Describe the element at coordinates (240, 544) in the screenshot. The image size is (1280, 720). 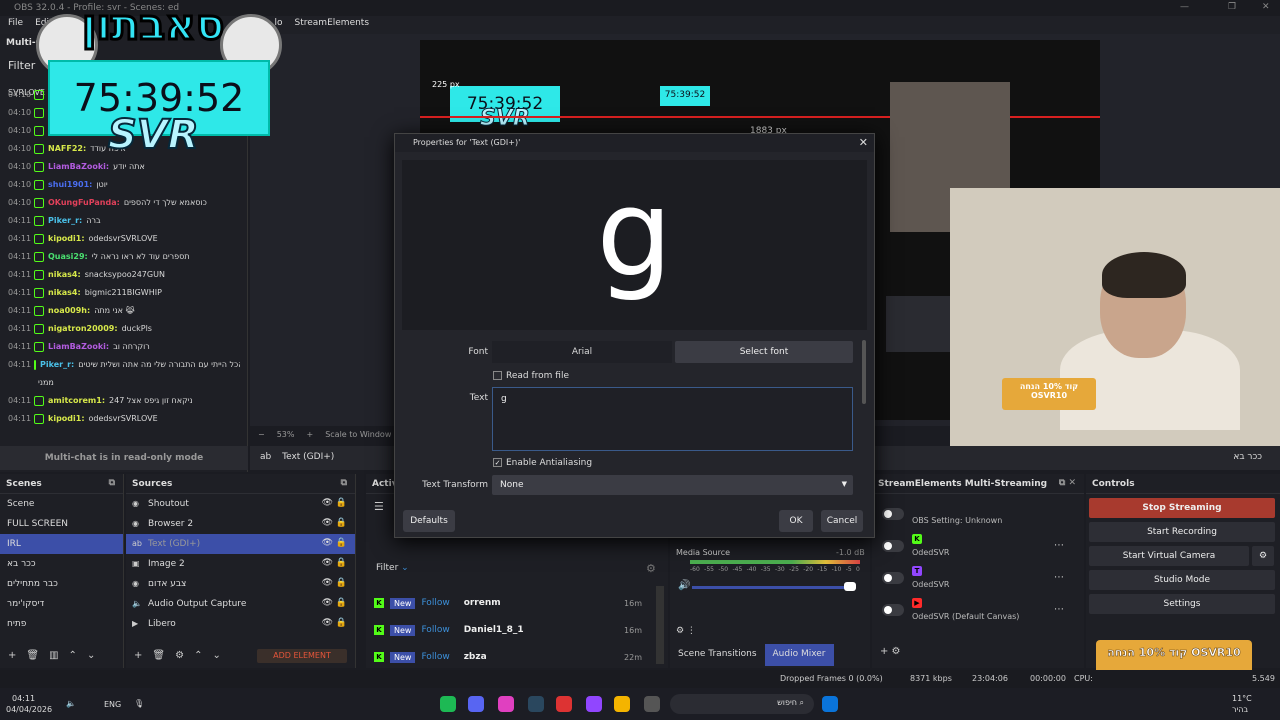
I see `source-item: ab Text (GDI+) 👁 🔒` at that location.